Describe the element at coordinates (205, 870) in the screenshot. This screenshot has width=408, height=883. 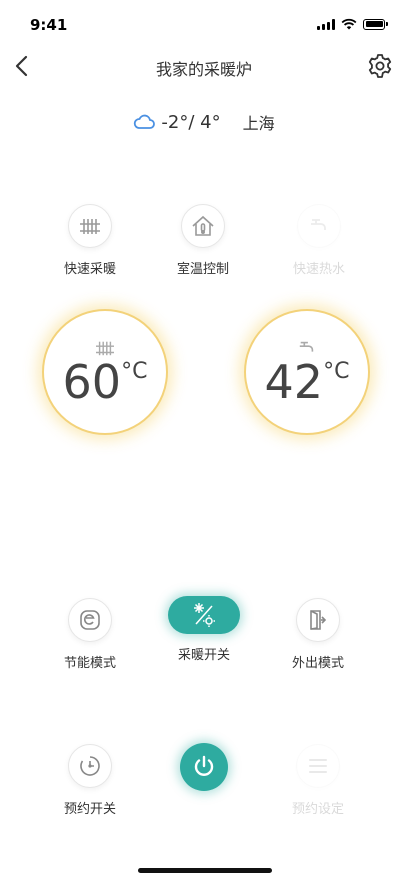
I see `home-indicator` at that location.